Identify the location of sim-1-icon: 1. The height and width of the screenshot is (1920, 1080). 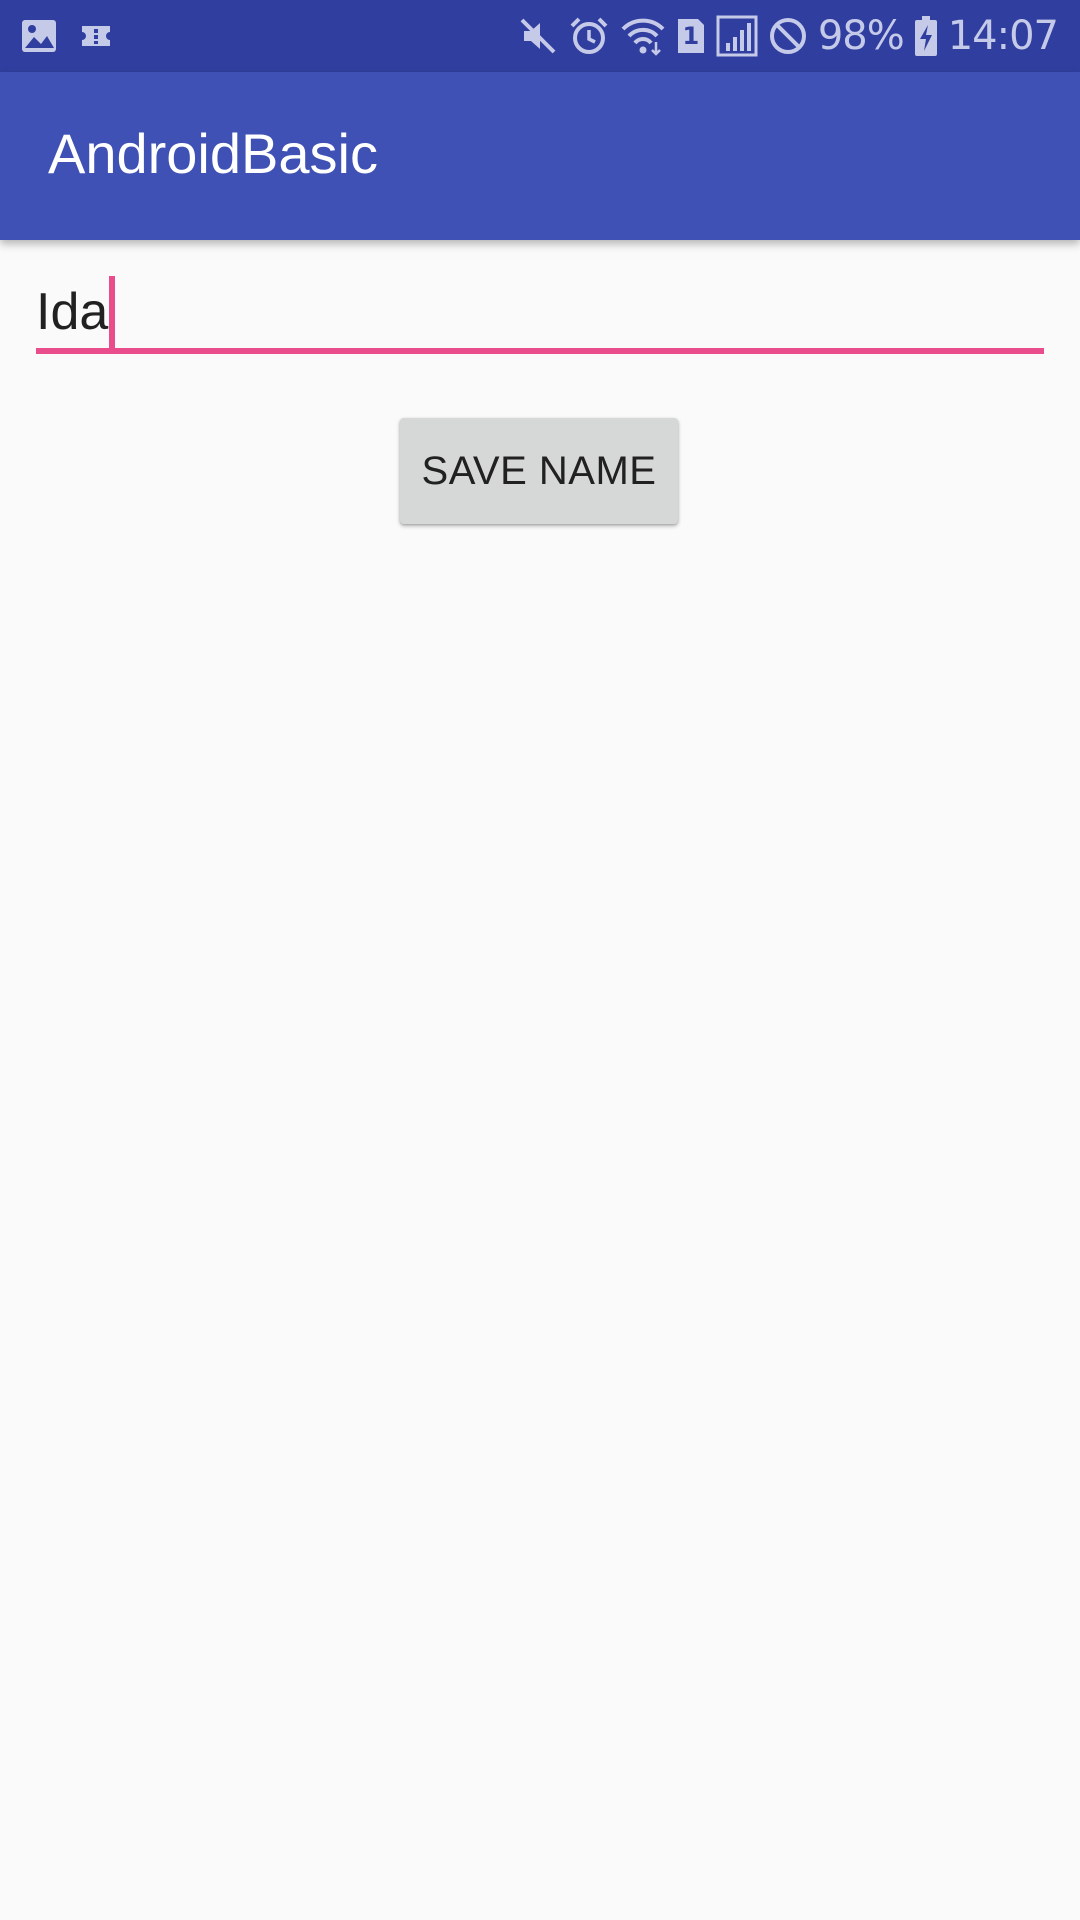
(691, 36).